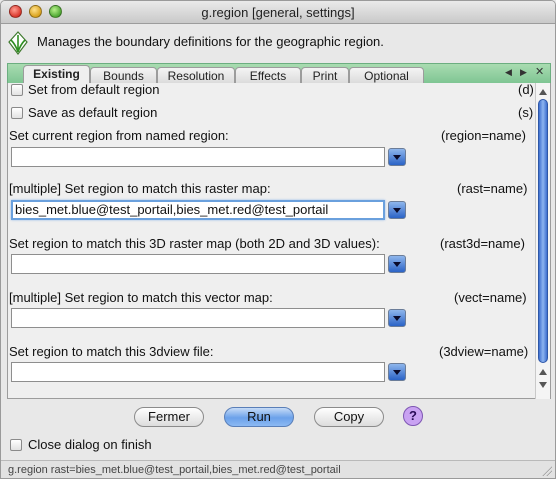 The image size is (556, 479). Describe the element at coordinates (198, 372) in the screenshot. I see `view3d-input` at that location.